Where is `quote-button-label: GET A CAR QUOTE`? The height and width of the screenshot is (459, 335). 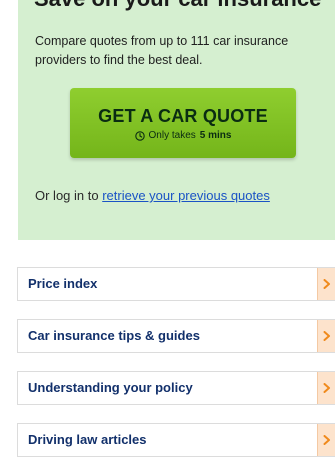
quote-button-label: GET A CAR QUOTE is located at coordinates (183, 116).